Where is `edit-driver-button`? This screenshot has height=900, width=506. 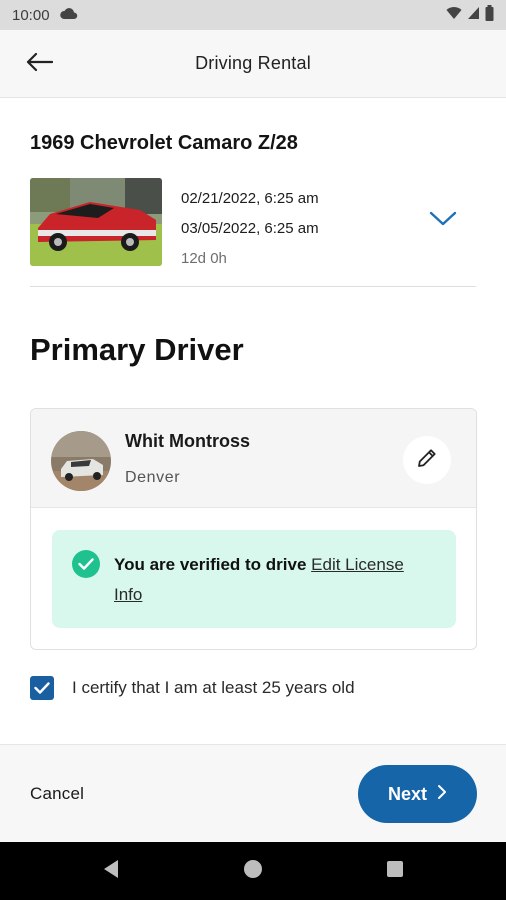
edit-driver-button is located at coordinates (427, 460).